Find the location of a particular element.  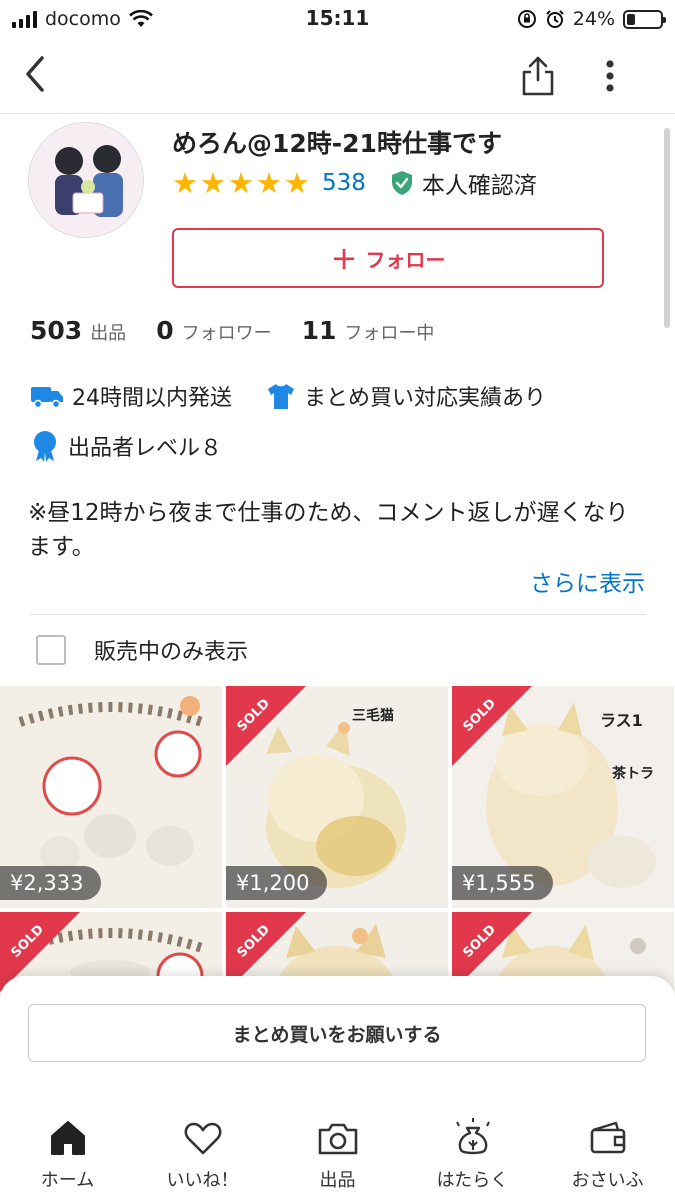

shipping-feature: 24時間以内発送 is located at coordinates (152, 398).